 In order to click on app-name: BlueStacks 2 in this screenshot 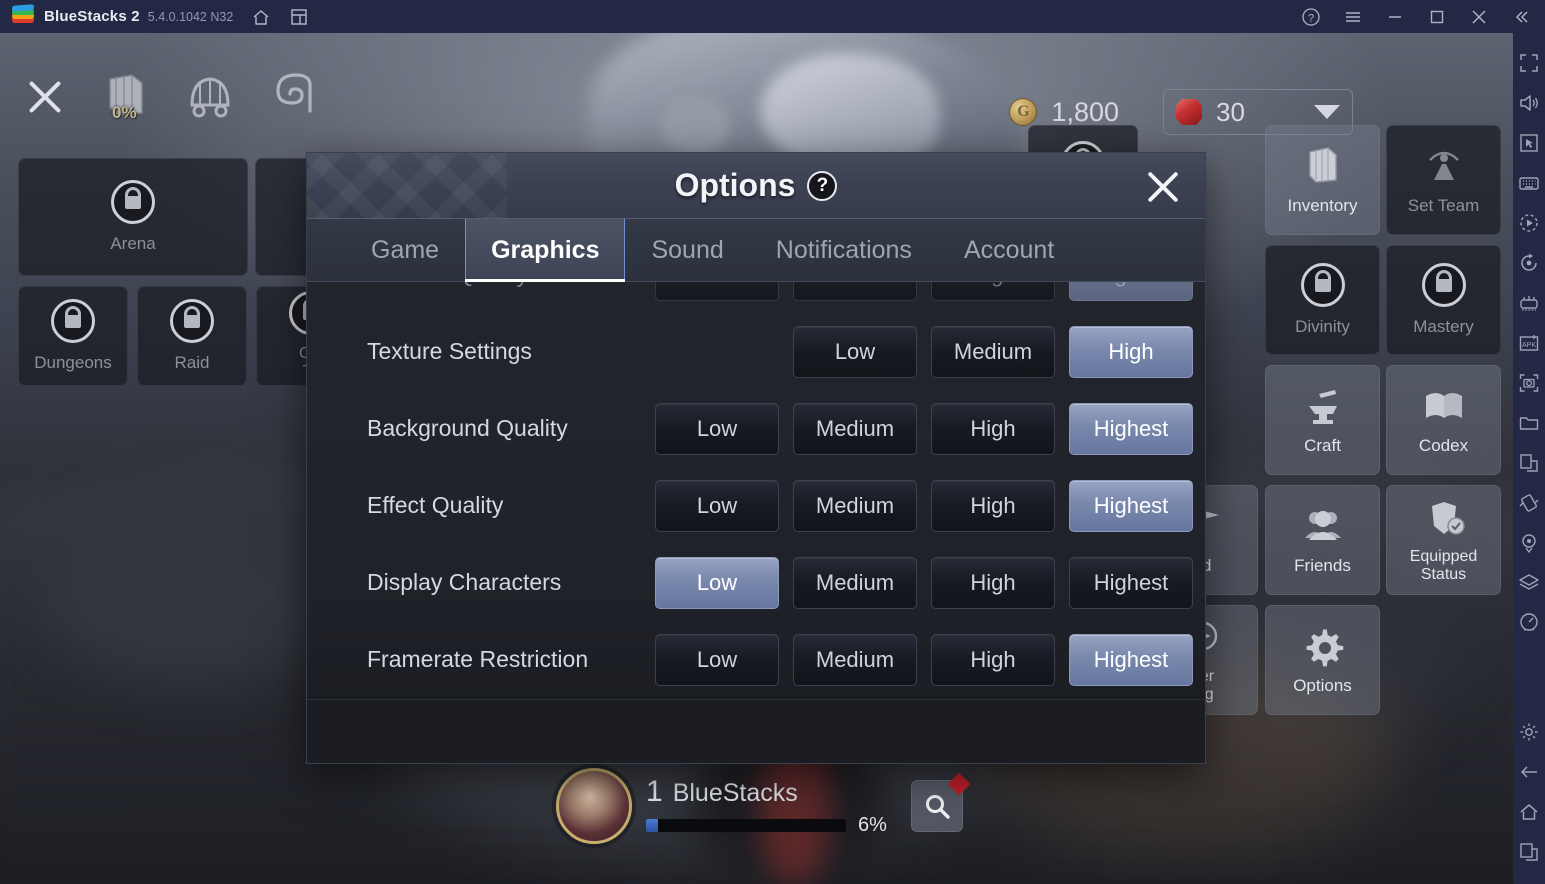, I will do `click(92, 16)`.